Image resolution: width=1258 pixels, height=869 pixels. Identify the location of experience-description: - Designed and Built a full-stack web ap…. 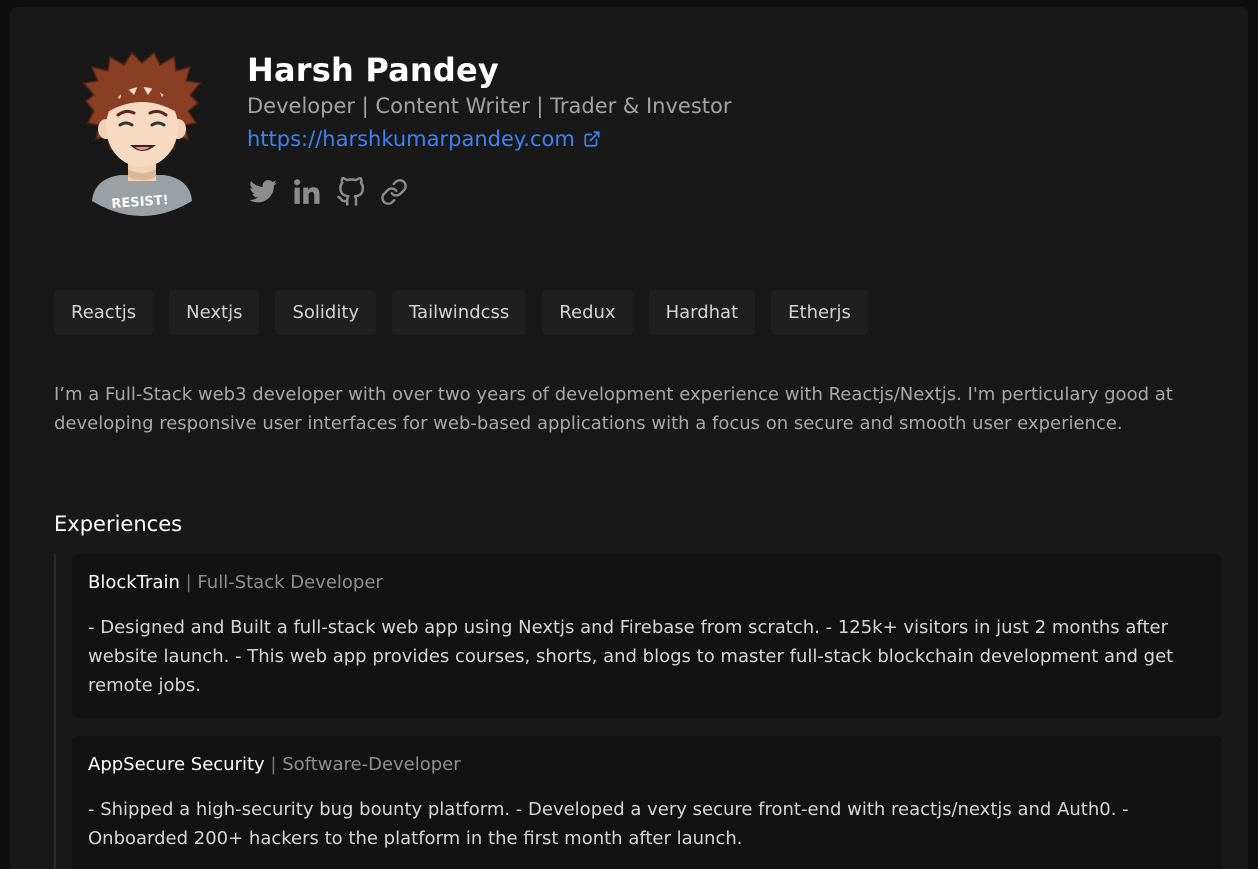
(631, 656).